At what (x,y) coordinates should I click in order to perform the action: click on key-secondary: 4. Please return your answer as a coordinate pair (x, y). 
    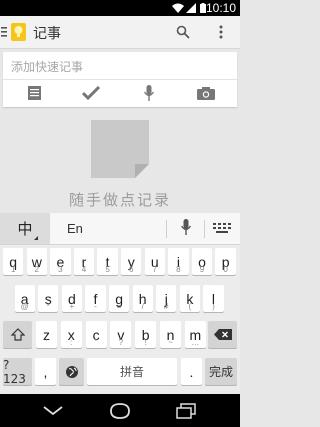
    Looking at the image, I should click on (84, 269).